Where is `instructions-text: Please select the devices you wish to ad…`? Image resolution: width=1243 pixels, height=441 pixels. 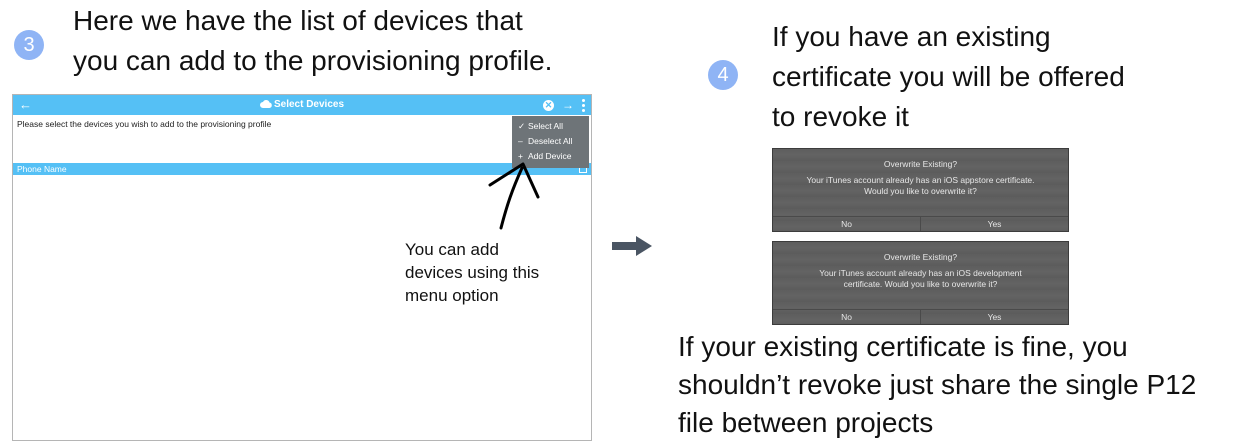
instructions-text: Please select the devices you wish to ad… is located at coordinates (144, 124).